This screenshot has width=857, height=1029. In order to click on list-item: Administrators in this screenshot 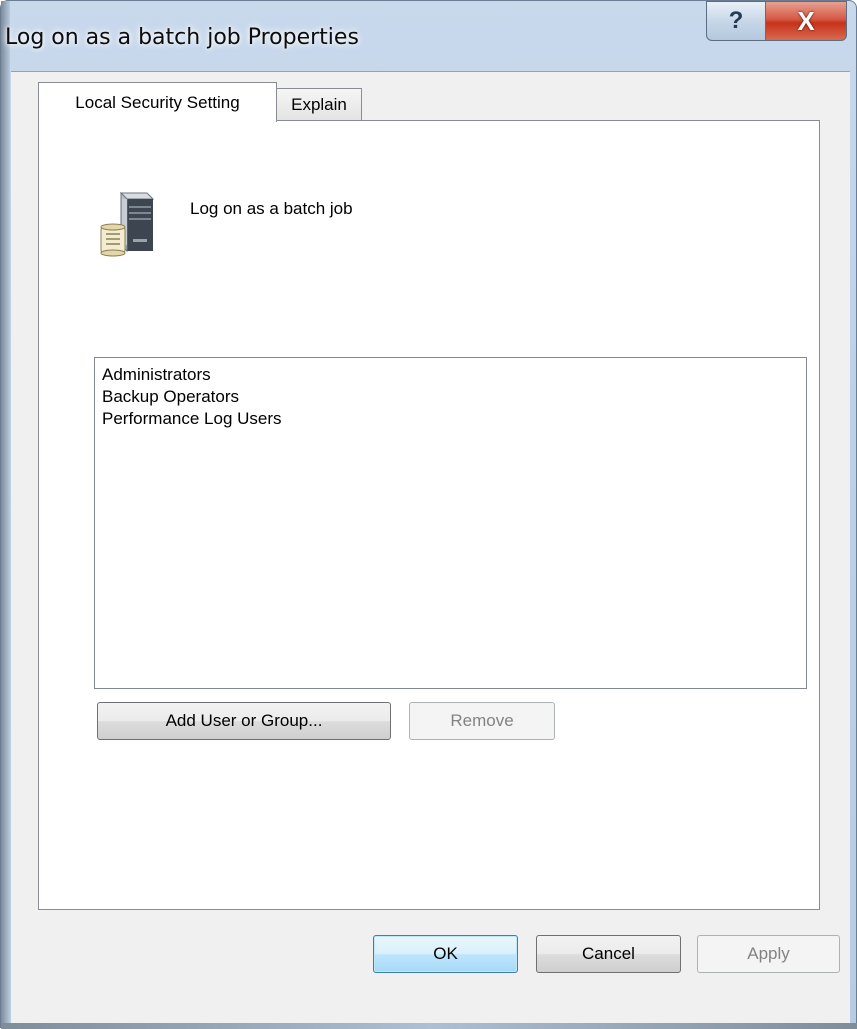, I will do `click(450, 375)`.